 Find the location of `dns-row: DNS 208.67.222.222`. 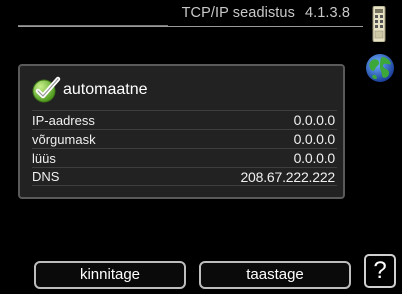

dns-row: DNS 208.67.222.222 is located at coordinates (184, 176).